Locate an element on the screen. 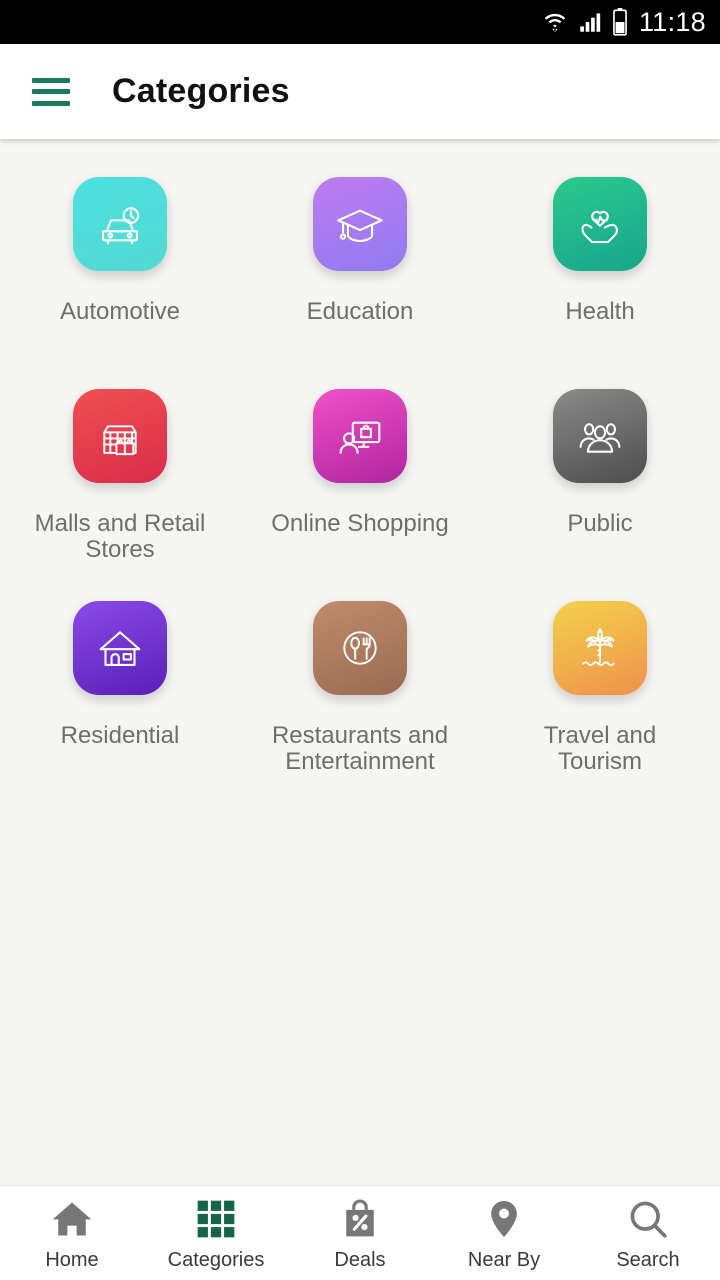 The width and height of the screenshot is (720, 1280). category-item-residential: Residential is located at coordinates (120, 707).